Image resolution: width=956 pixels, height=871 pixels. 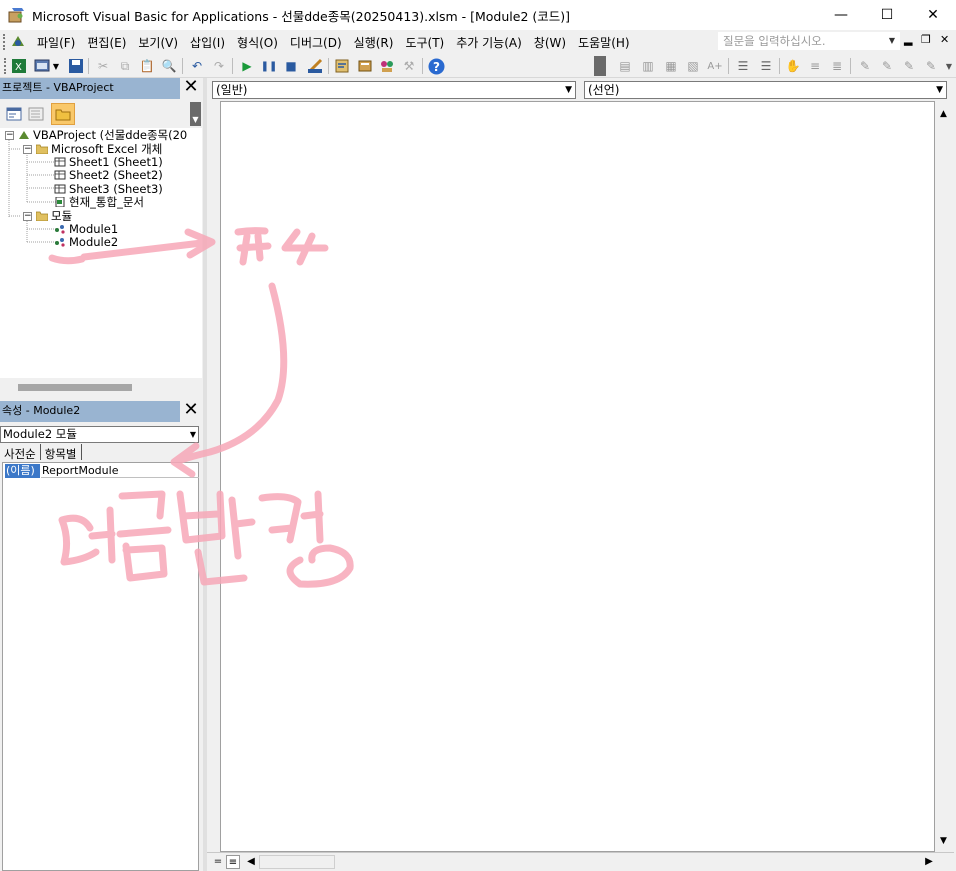 I want to click on menu-format: 형식(O), so click(x=257, y=42).